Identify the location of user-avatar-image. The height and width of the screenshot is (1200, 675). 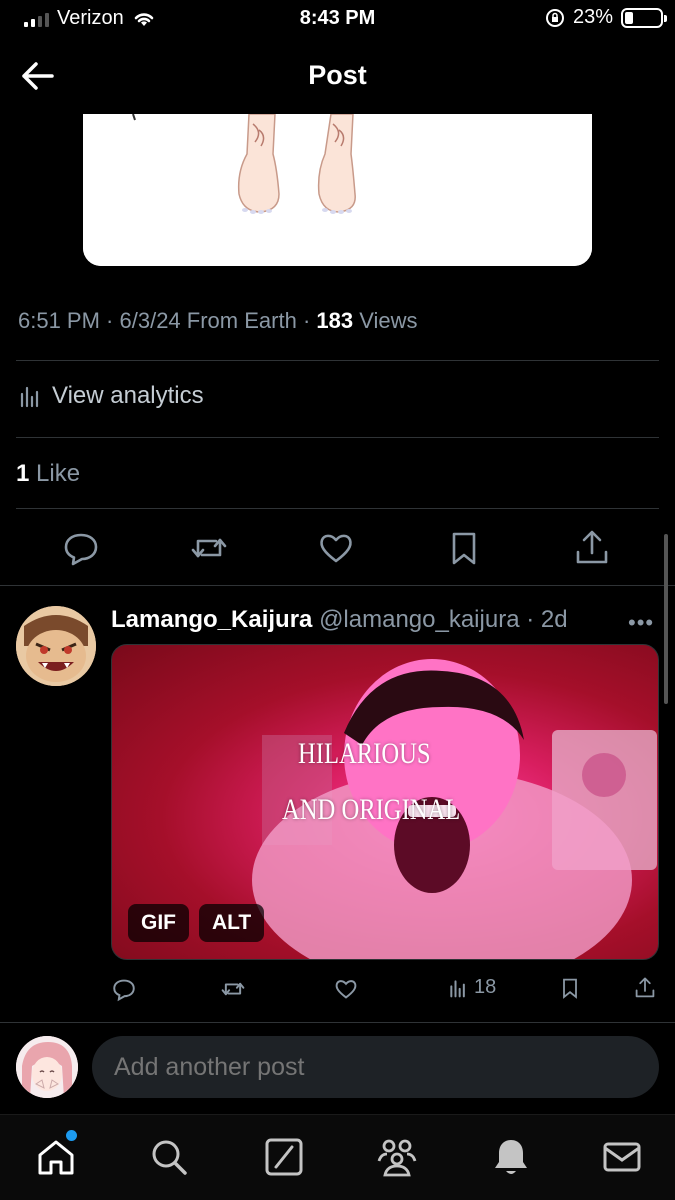
(47, 1067).